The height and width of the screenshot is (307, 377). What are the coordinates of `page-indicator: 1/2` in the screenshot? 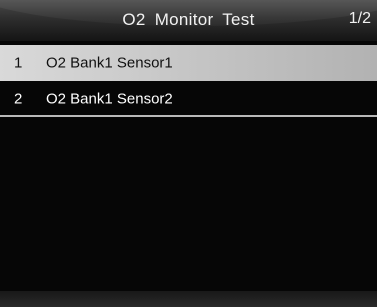 It's located at (359, 18).